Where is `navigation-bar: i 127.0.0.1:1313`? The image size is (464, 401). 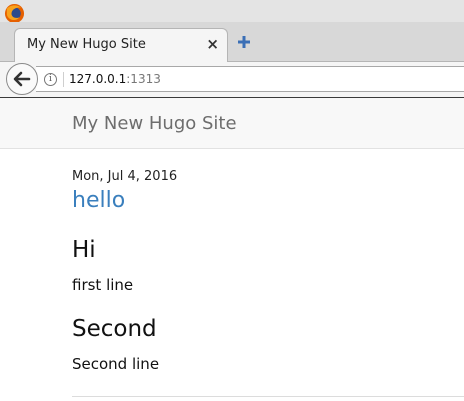 navigation-bar: i 127.0.0.1:1313 is located at coordinates (232, 80).